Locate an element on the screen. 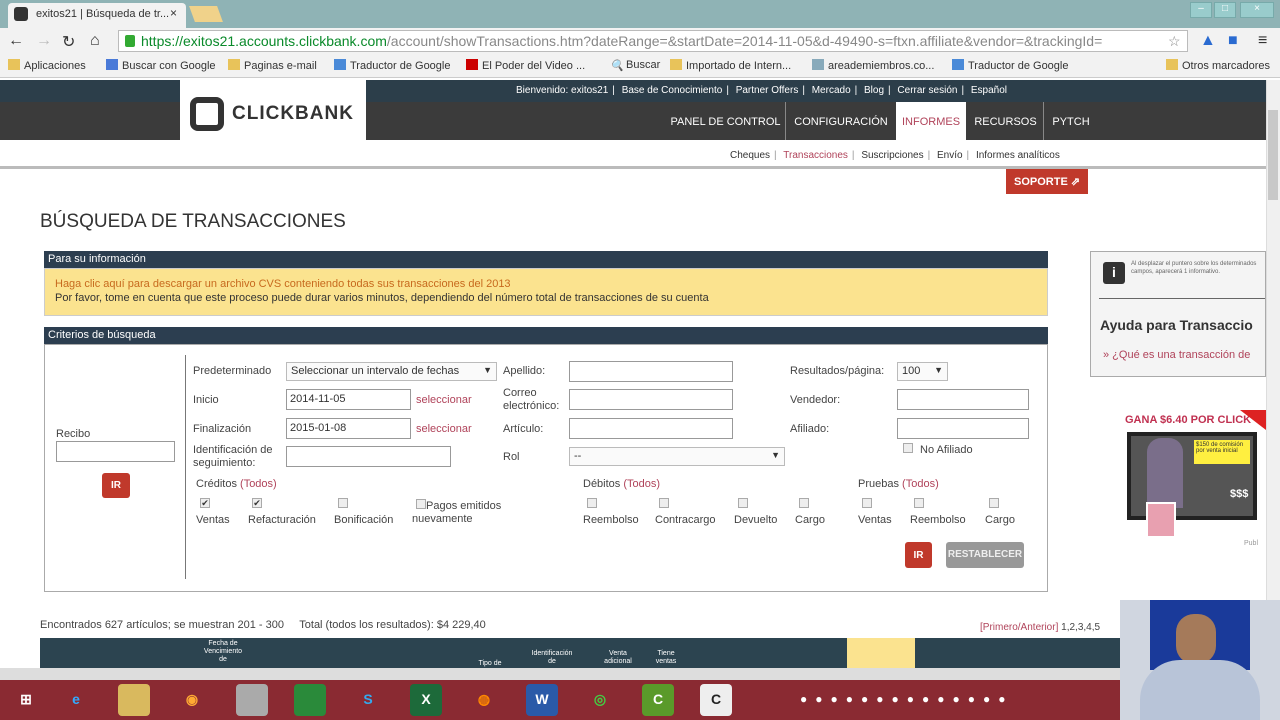  subnav-suscripciones: Suscripciones is located at coordinates (892, 155).